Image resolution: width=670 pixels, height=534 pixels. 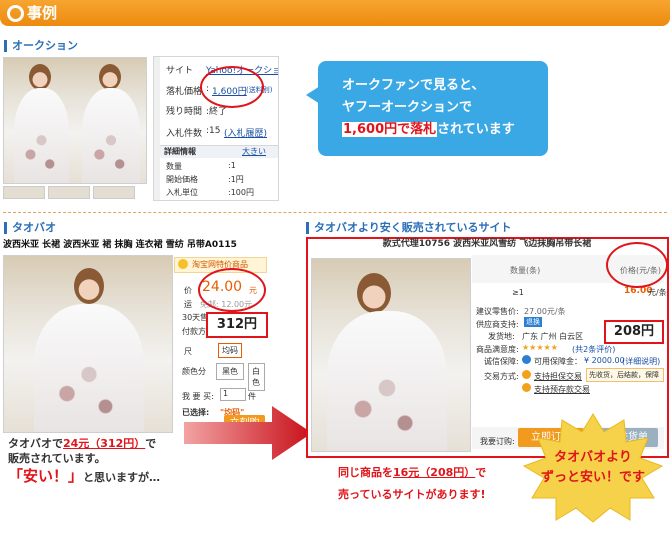 What do you see at coordinates (593, 457) in the screenshot?
I see `badge-line1: タオバオより` at bounding box center [593, 457].